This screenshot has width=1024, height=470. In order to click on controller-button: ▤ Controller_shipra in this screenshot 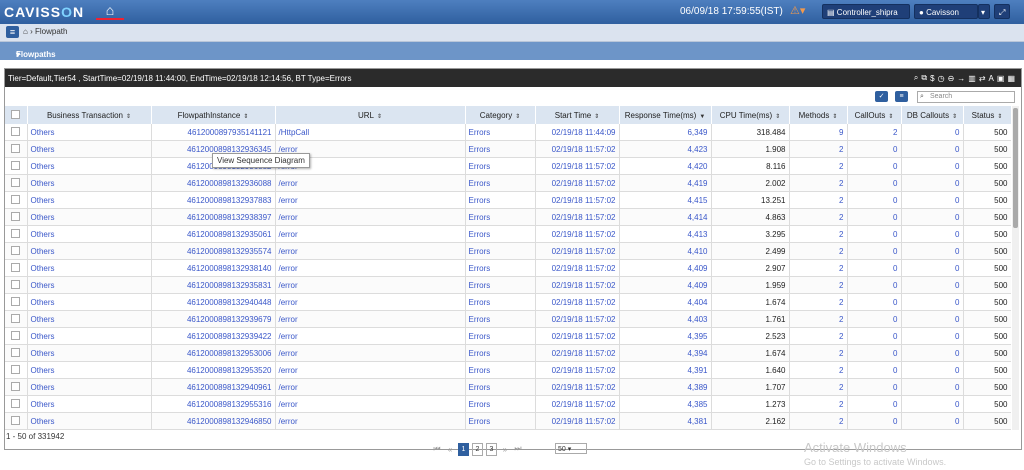, I will do `click(866, 11)`.